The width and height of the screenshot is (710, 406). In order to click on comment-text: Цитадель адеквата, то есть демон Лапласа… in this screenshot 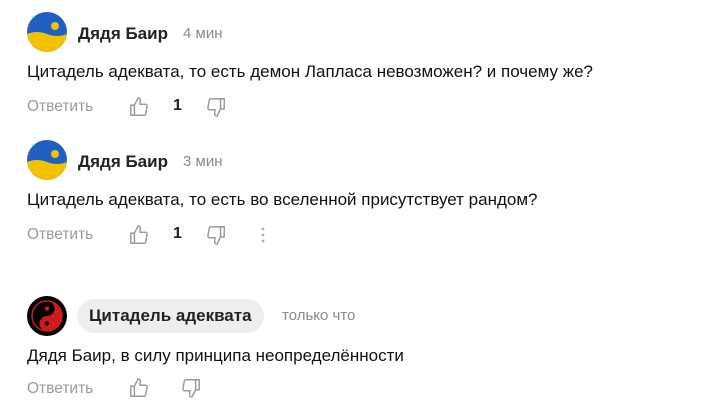, I will do `click(310, 71)`.